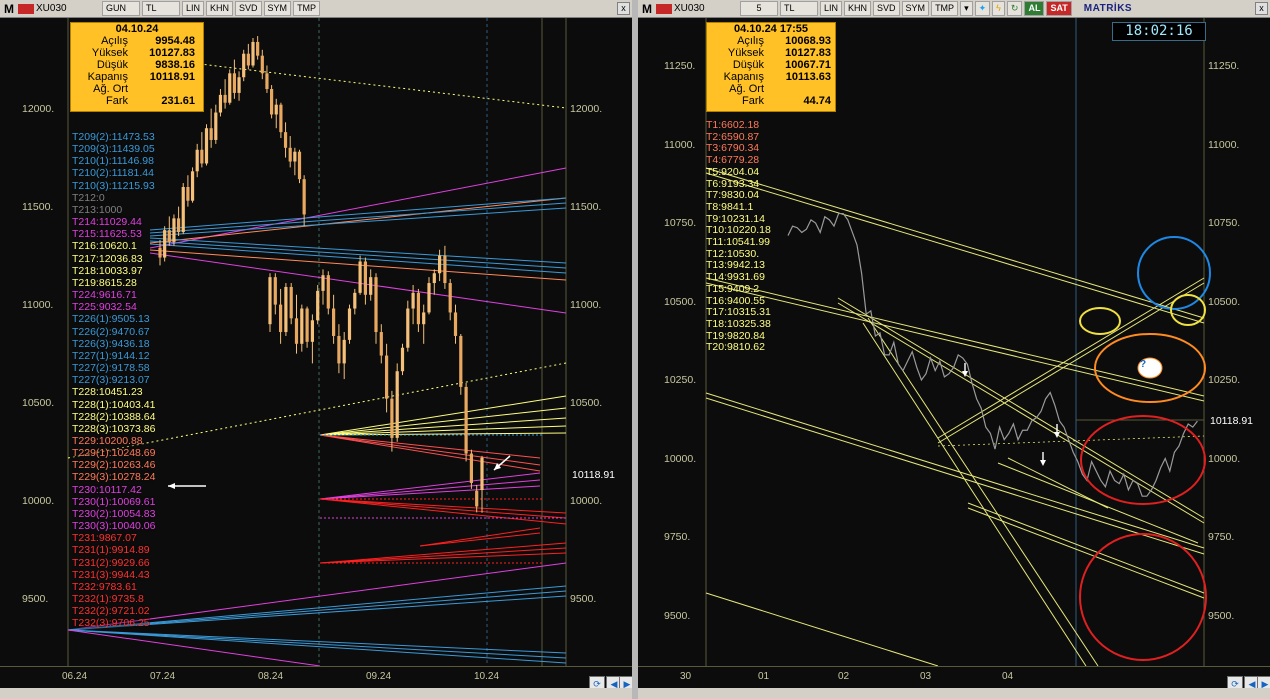 The height and width of the screenshot is (699, 1270). I want to click on refresh-icon: ↻, so click(1014, 8).